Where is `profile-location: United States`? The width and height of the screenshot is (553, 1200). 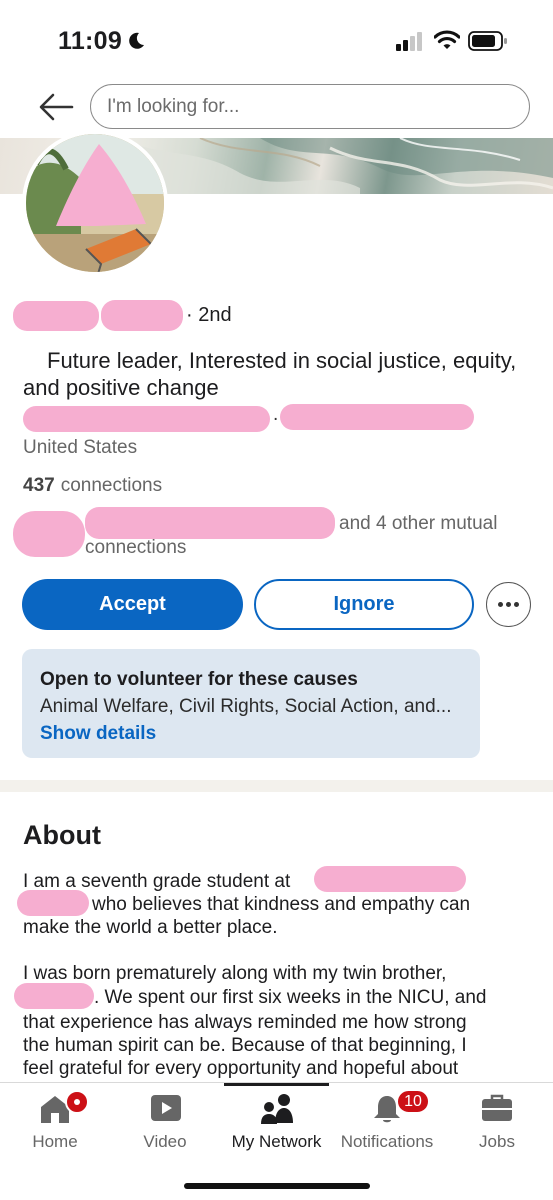
profile-location: United States is located at coordinates (80, 447).